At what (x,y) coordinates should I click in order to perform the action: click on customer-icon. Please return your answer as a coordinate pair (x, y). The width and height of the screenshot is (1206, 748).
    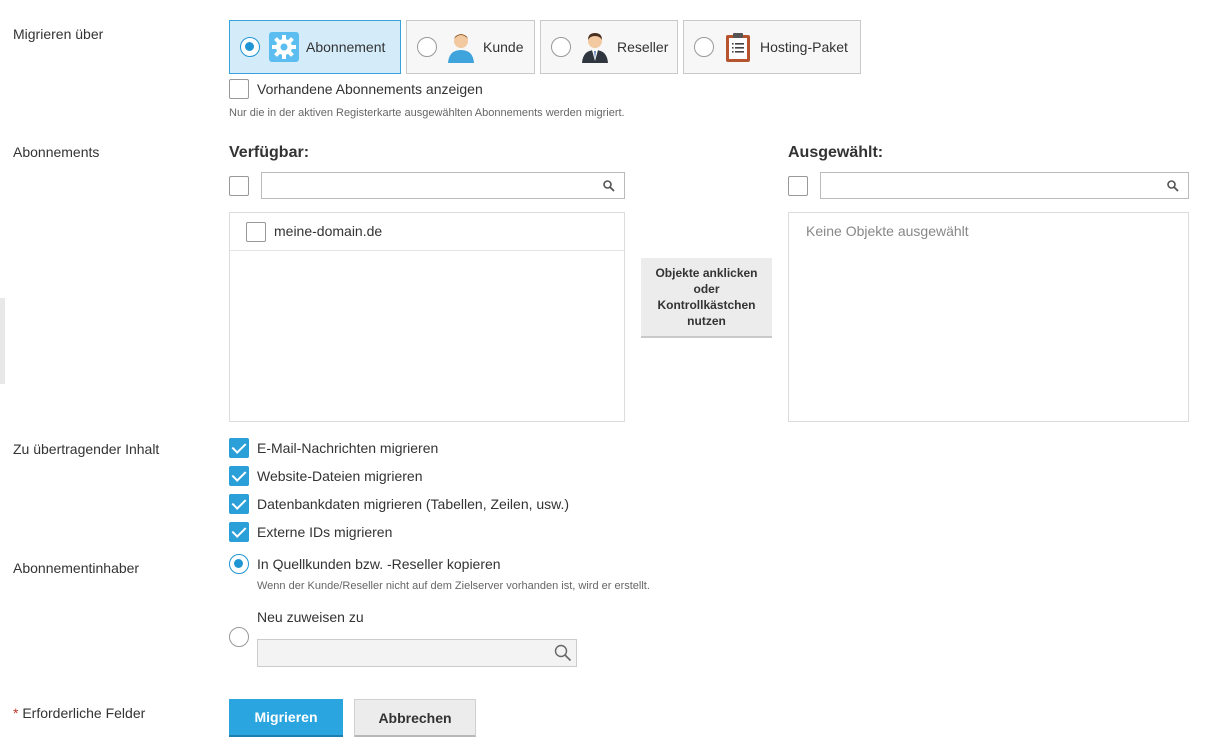
    Looking at the image, I should click on (461, 47).